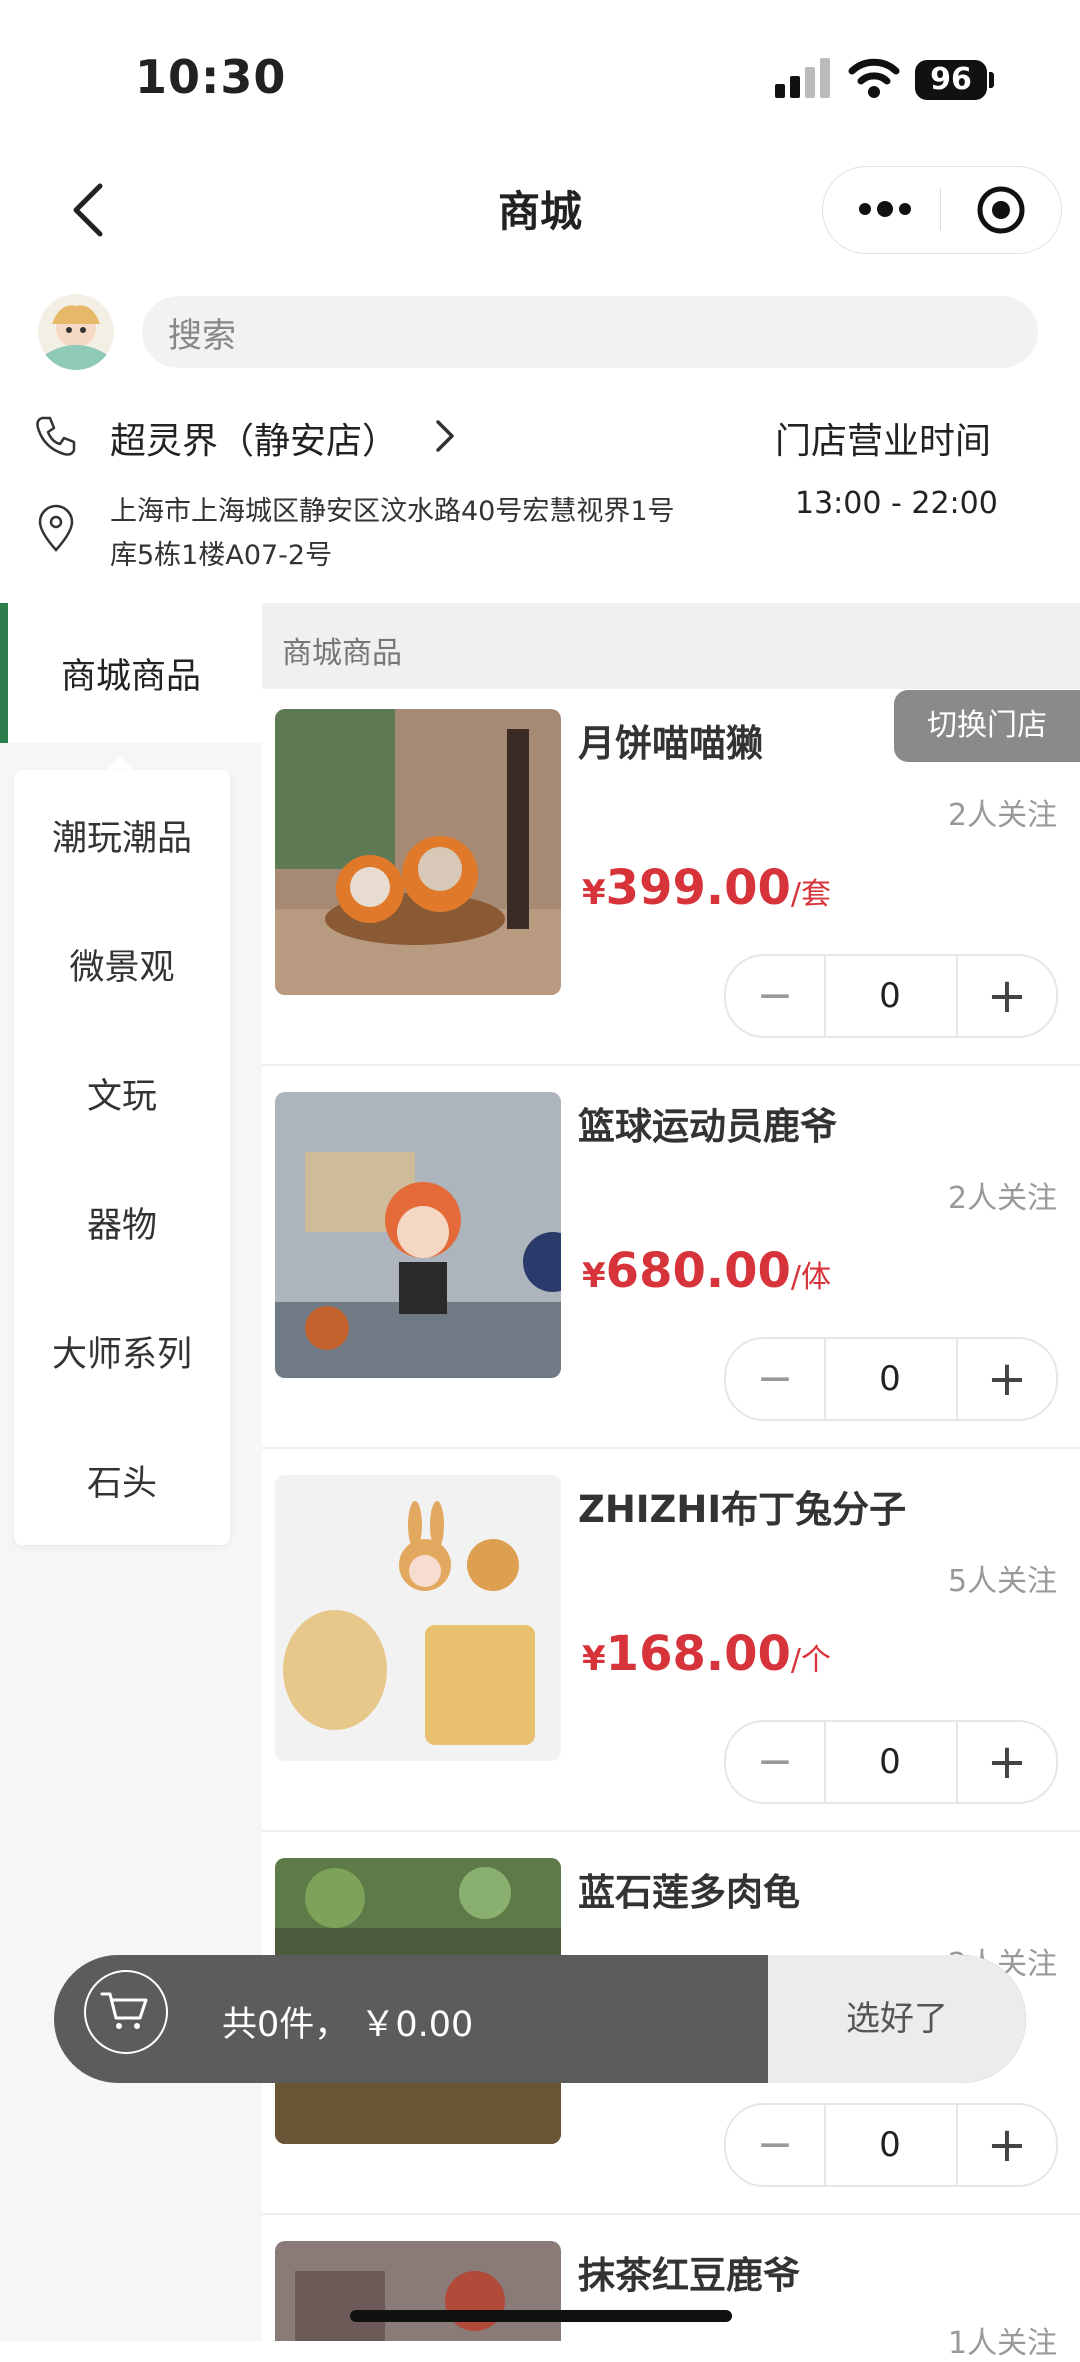 The image size is (1080, 2362). I want to click on sidebar-sub-item: 石头, so click(122, 1480).